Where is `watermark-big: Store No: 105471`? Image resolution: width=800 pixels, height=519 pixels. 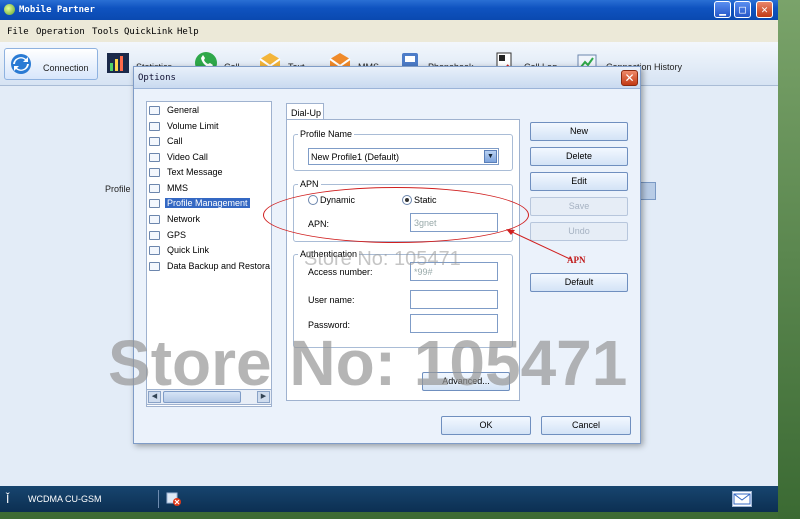 watermark-big: Store No: 105471 is located at coordinates (368, 363).